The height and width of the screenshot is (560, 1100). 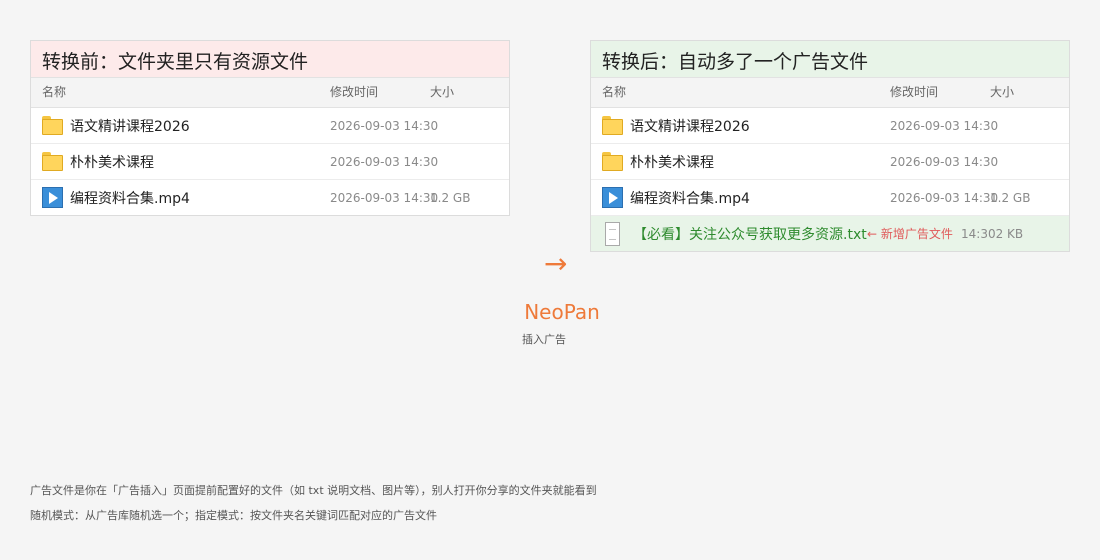 What do you see at coordinates (910, 234) in the screenshot?
I see `new-ad-file-note: ← 新增广告文件` at bounding box center [910, 234].